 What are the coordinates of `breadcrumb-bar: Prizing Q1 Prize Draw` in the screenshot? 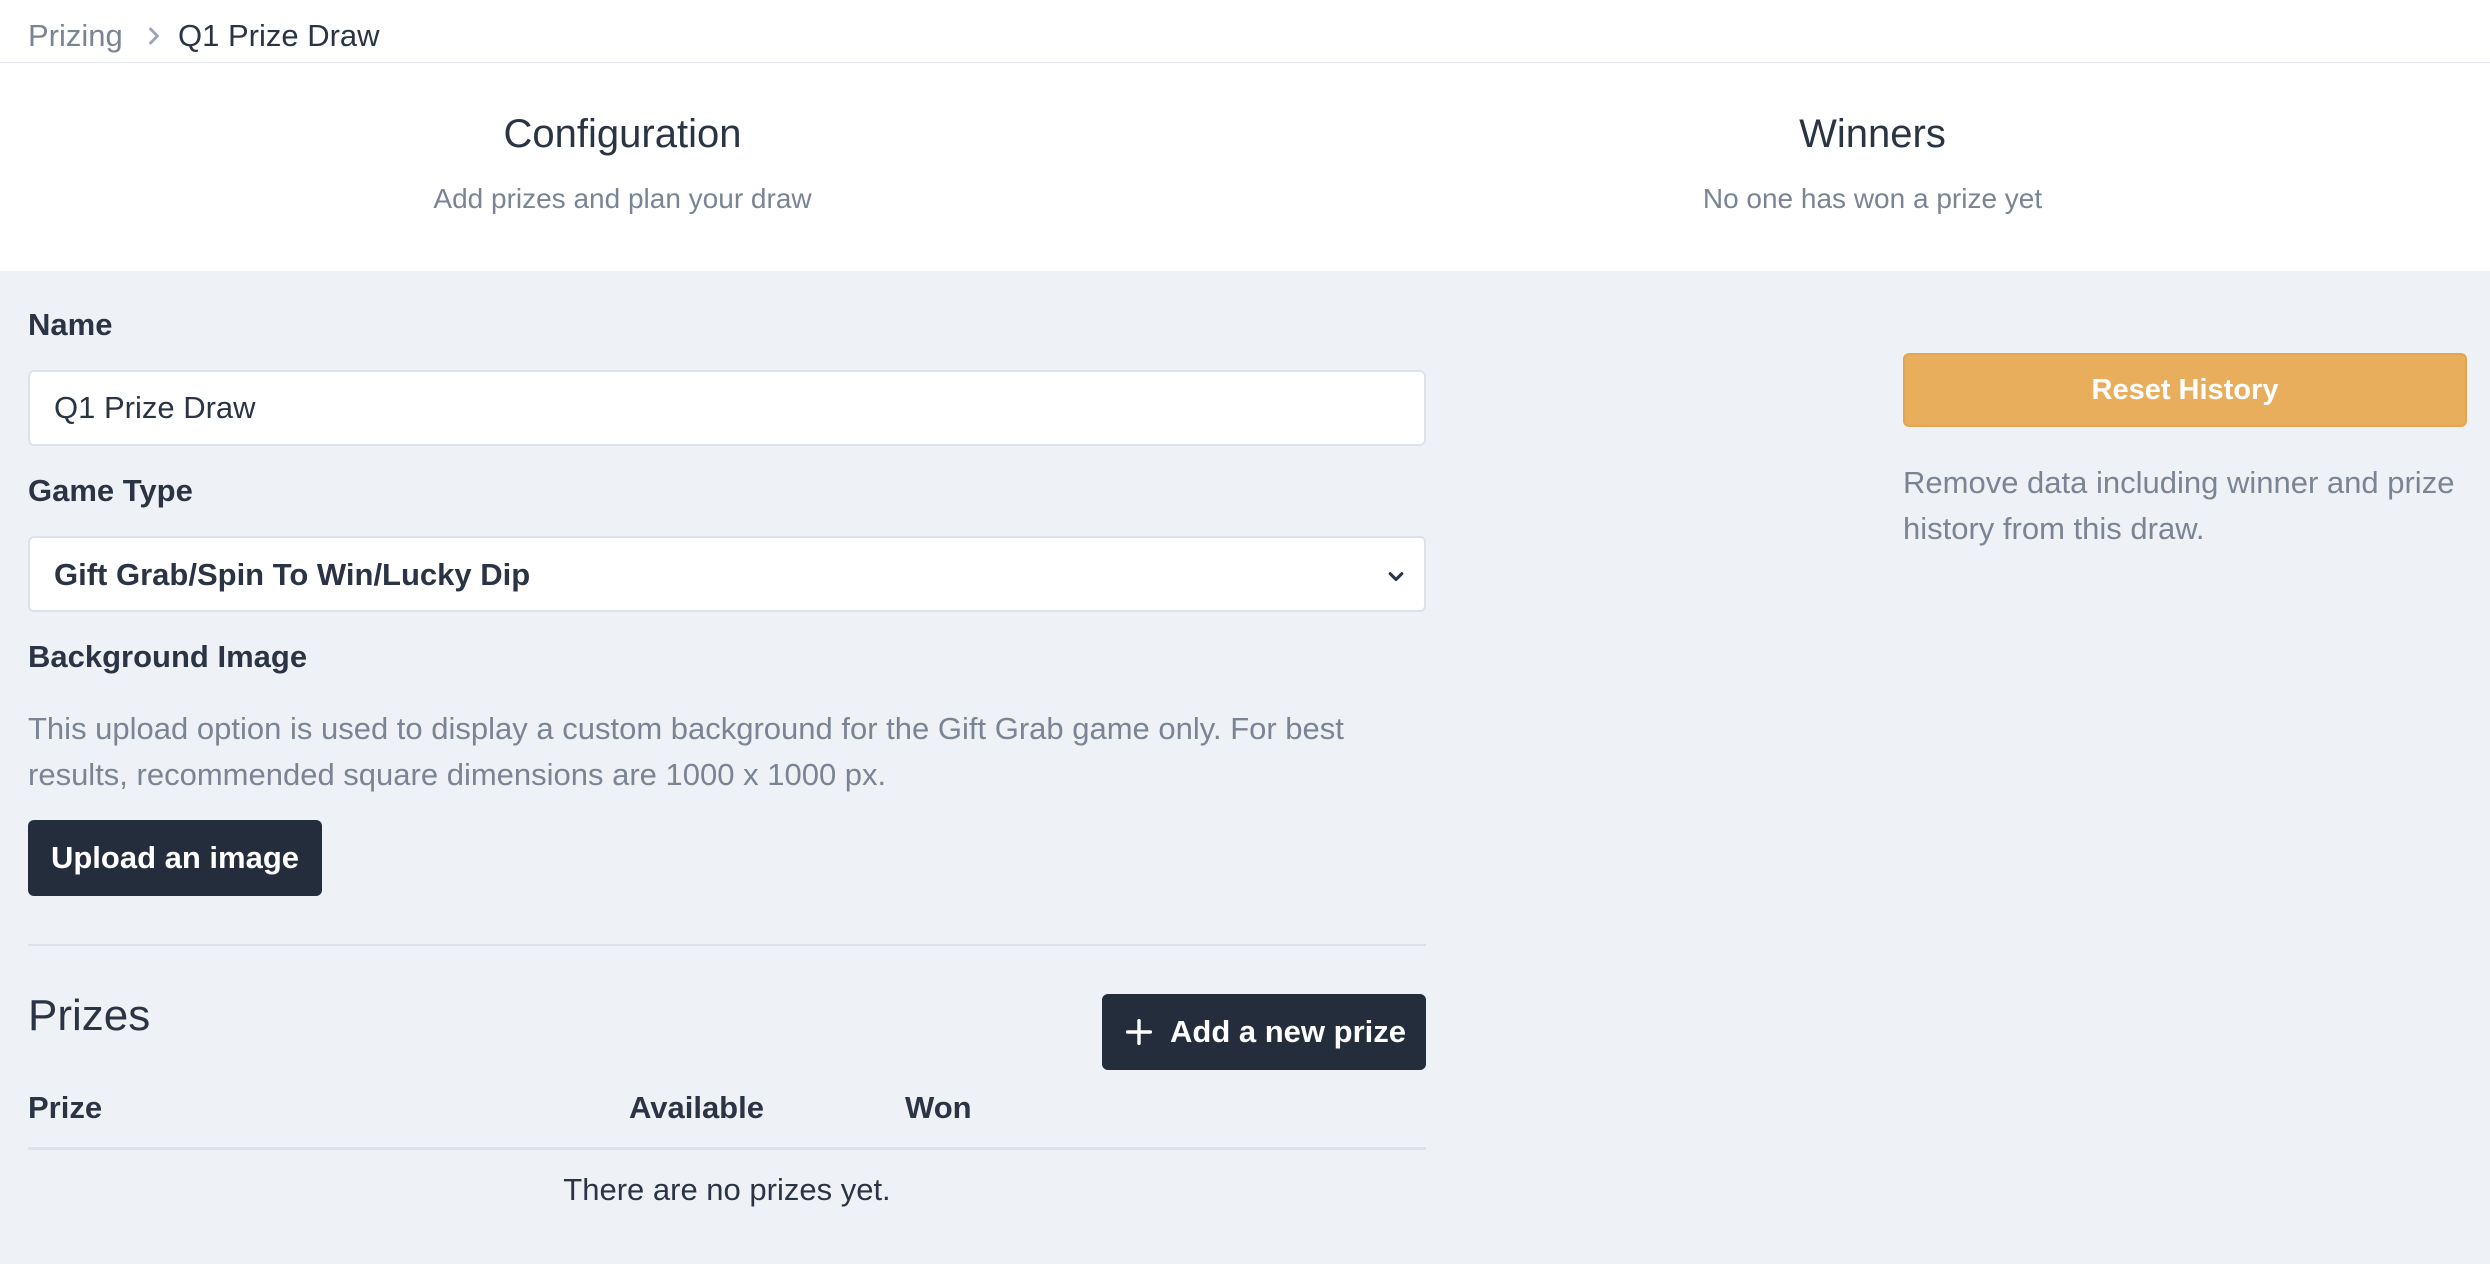 It's located at (1245, 31).